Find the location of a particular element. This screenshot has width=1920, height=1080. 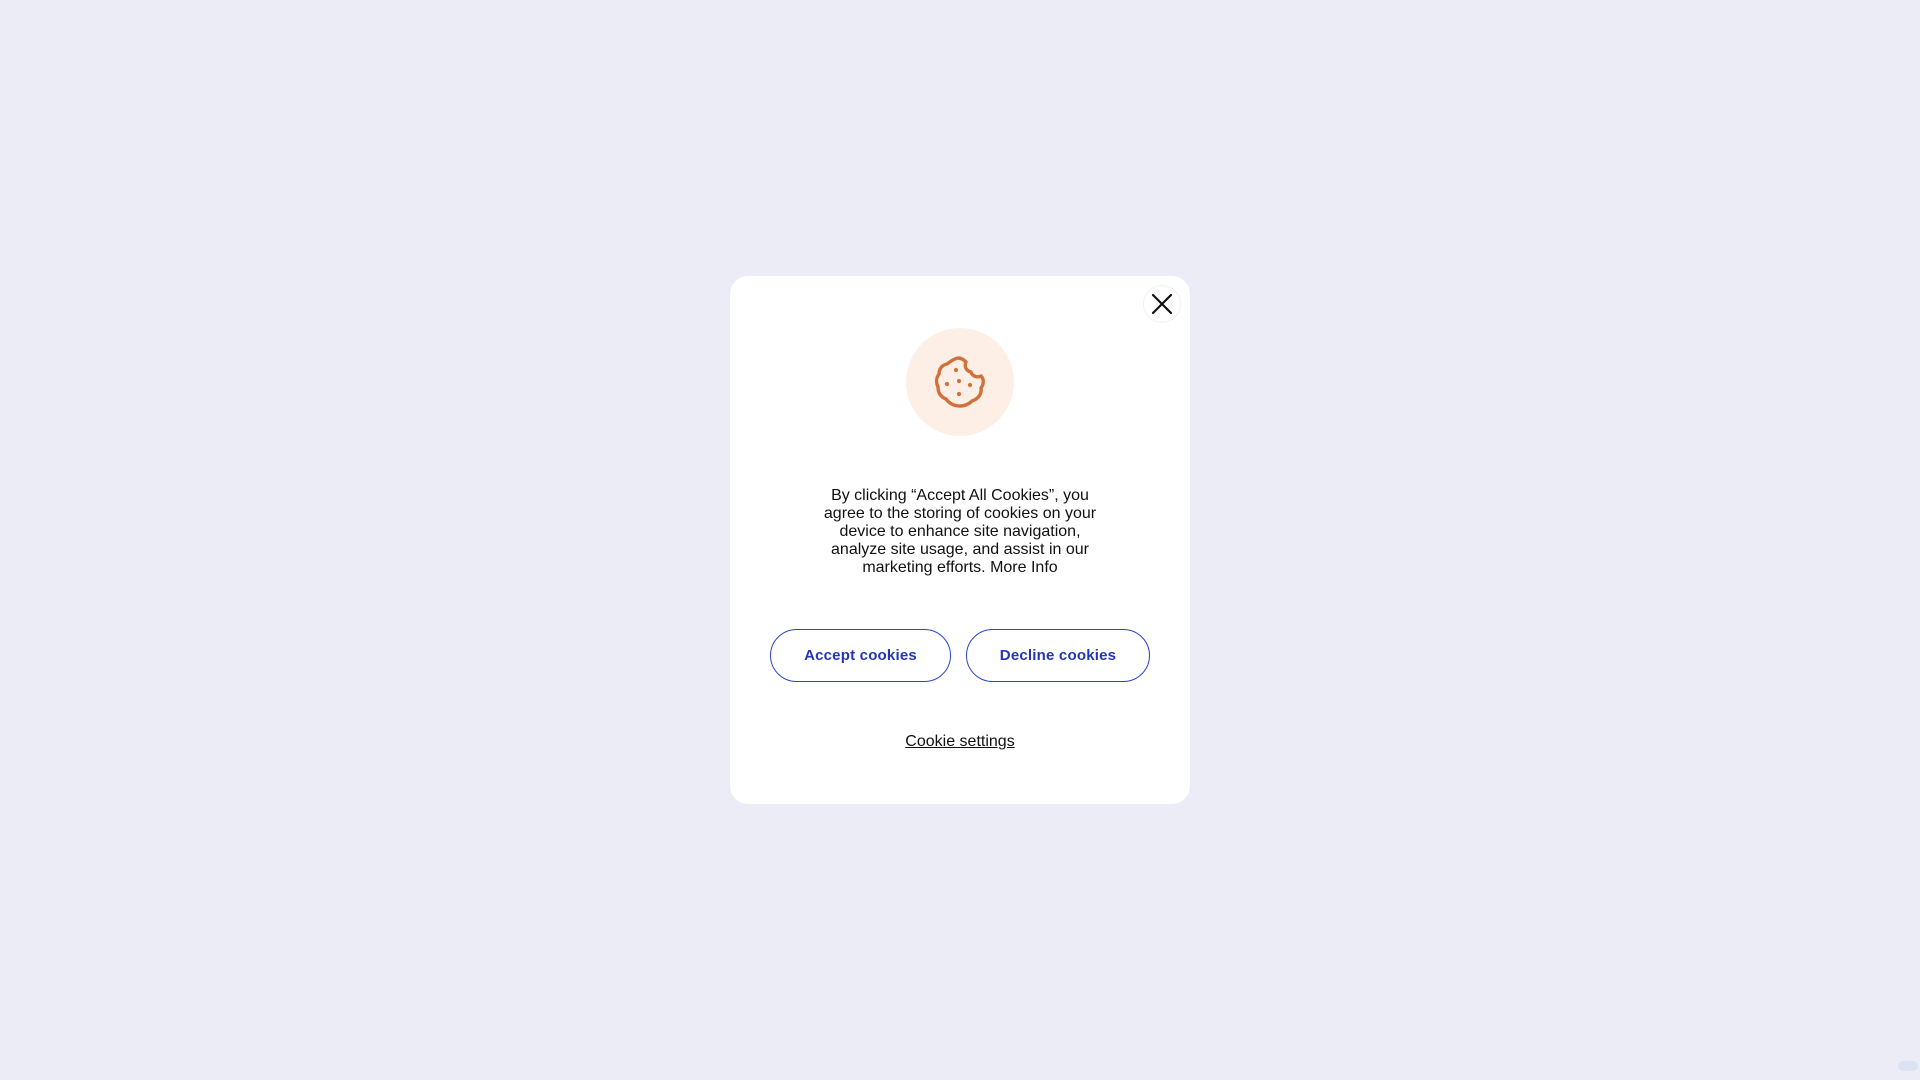

cookie-icon is located at coordinates (959, 382).